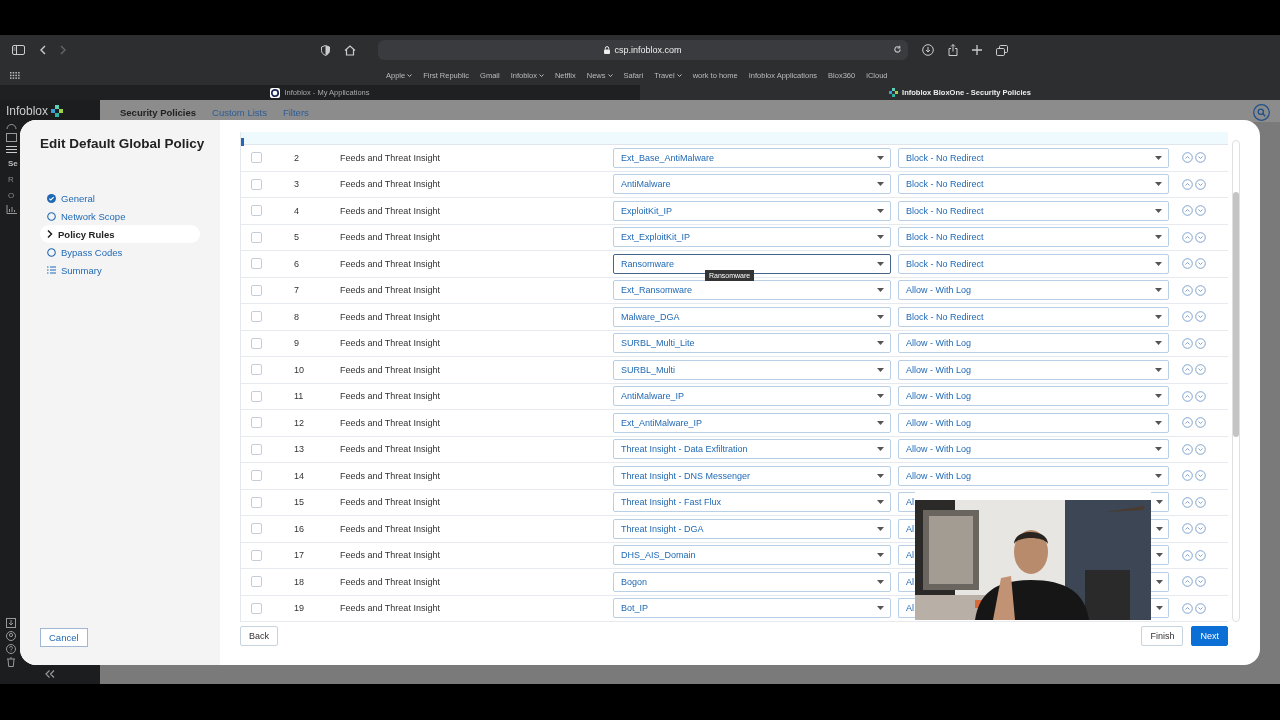 The height and width of the screenshot is (720, 1280). I want to click on wizard-step: Bypass Codes, so click(120, 252).